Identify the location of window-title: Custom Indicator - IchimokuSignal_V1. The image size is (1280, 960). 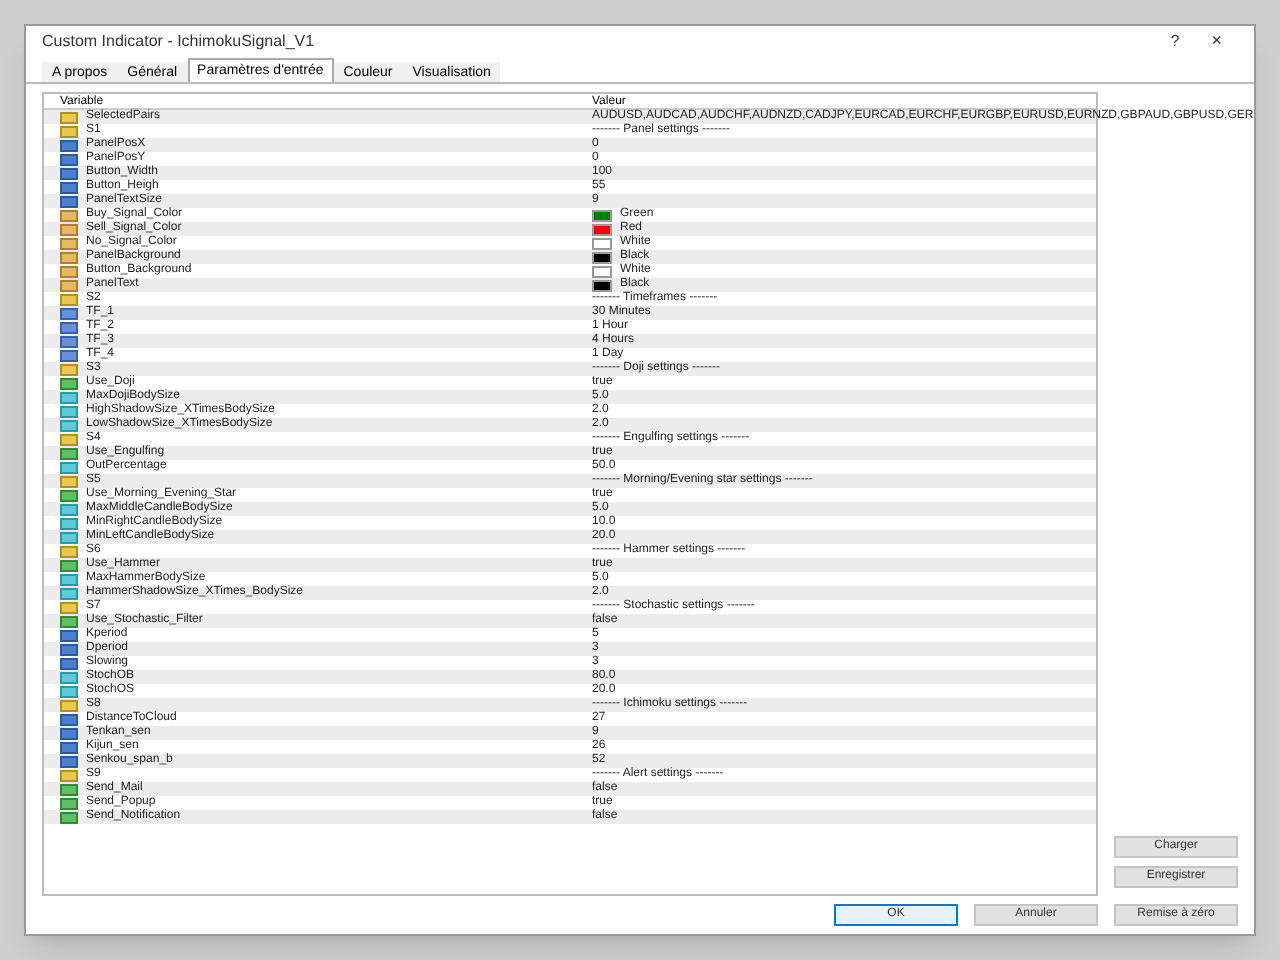
(179, 42).